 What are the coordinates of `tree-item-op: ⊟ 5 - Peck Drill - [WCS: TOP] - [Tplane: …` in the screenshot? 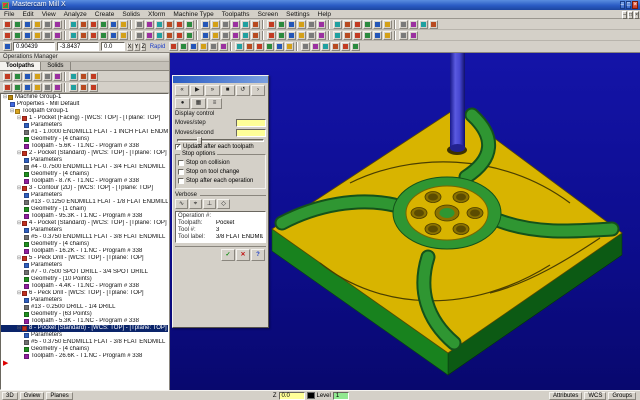 It's located at (84, 258).